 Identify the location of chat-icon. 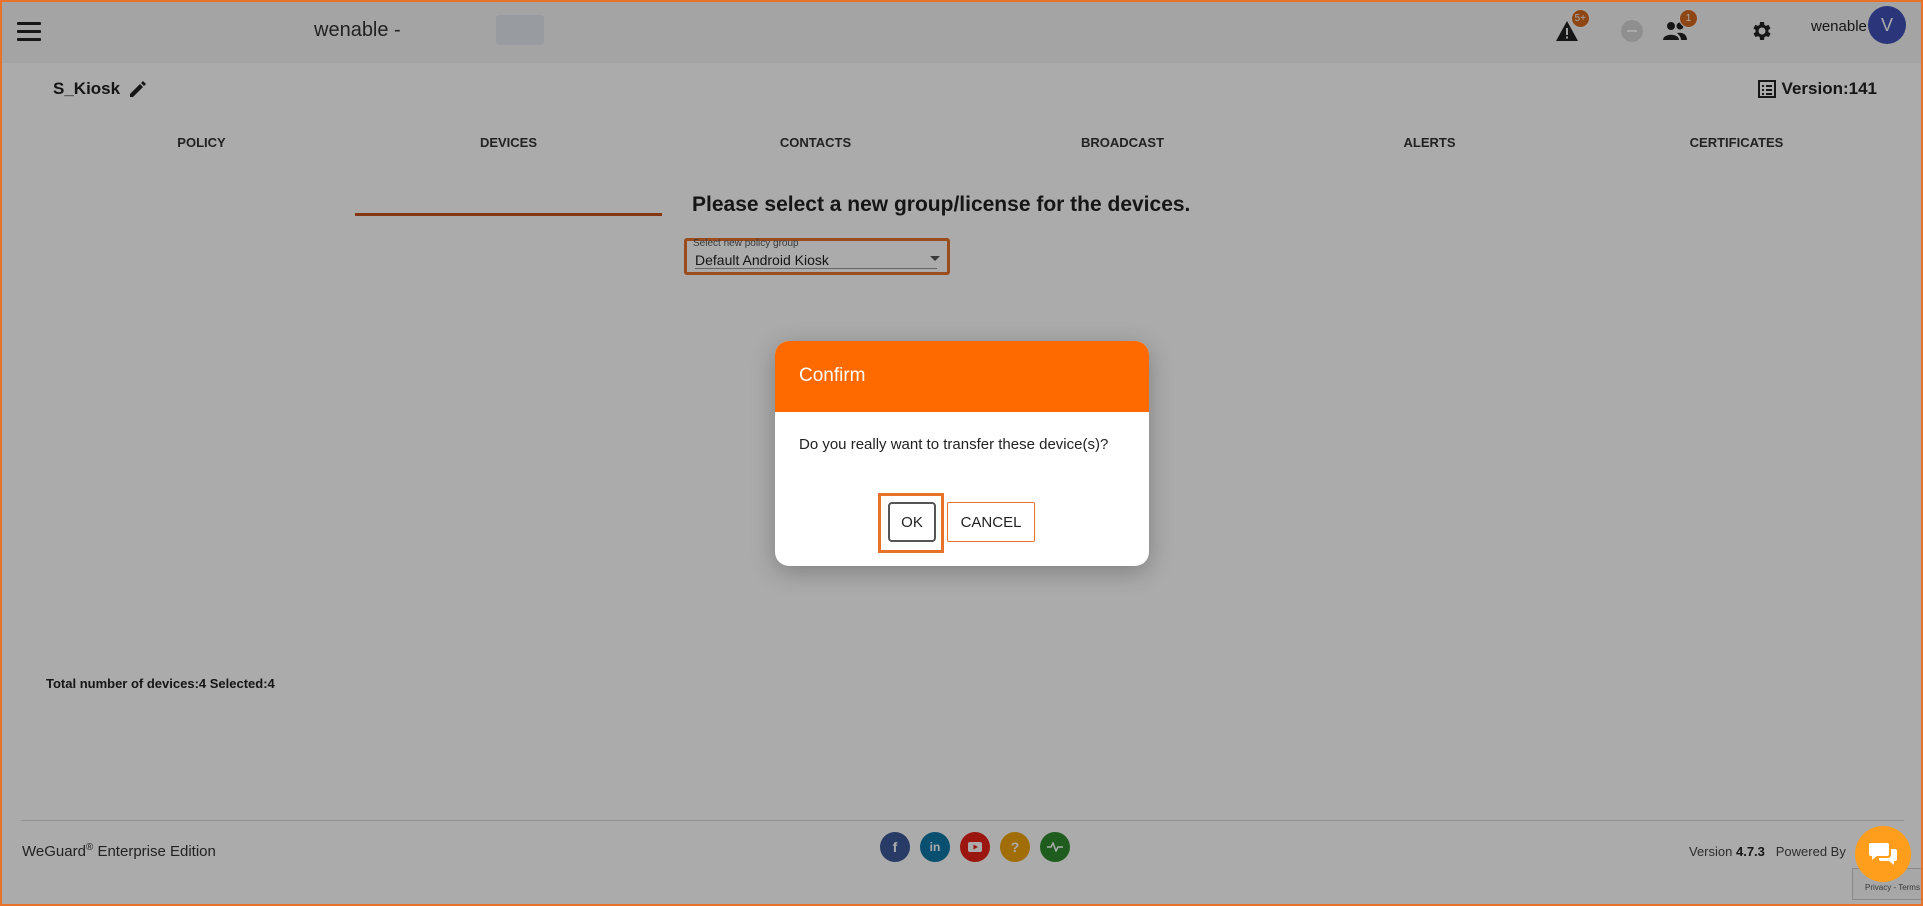
(1883, 854).